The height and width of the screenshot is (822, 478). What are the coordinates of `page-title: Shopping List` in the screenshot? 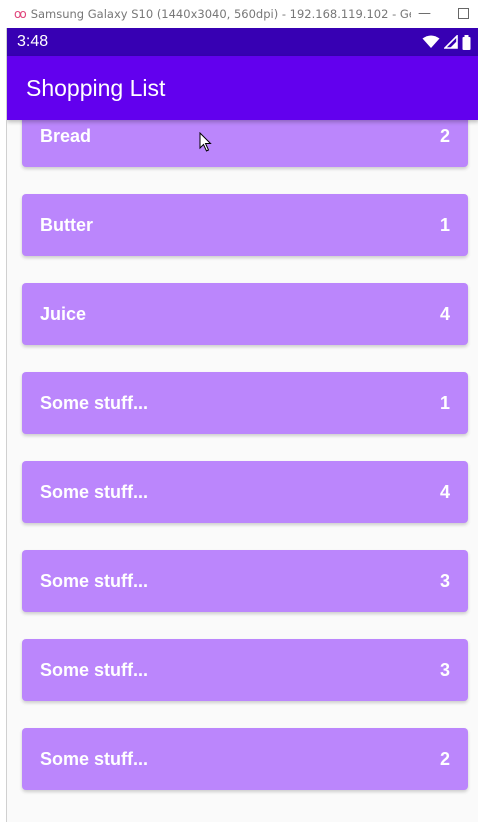 It's located at (96, 87).